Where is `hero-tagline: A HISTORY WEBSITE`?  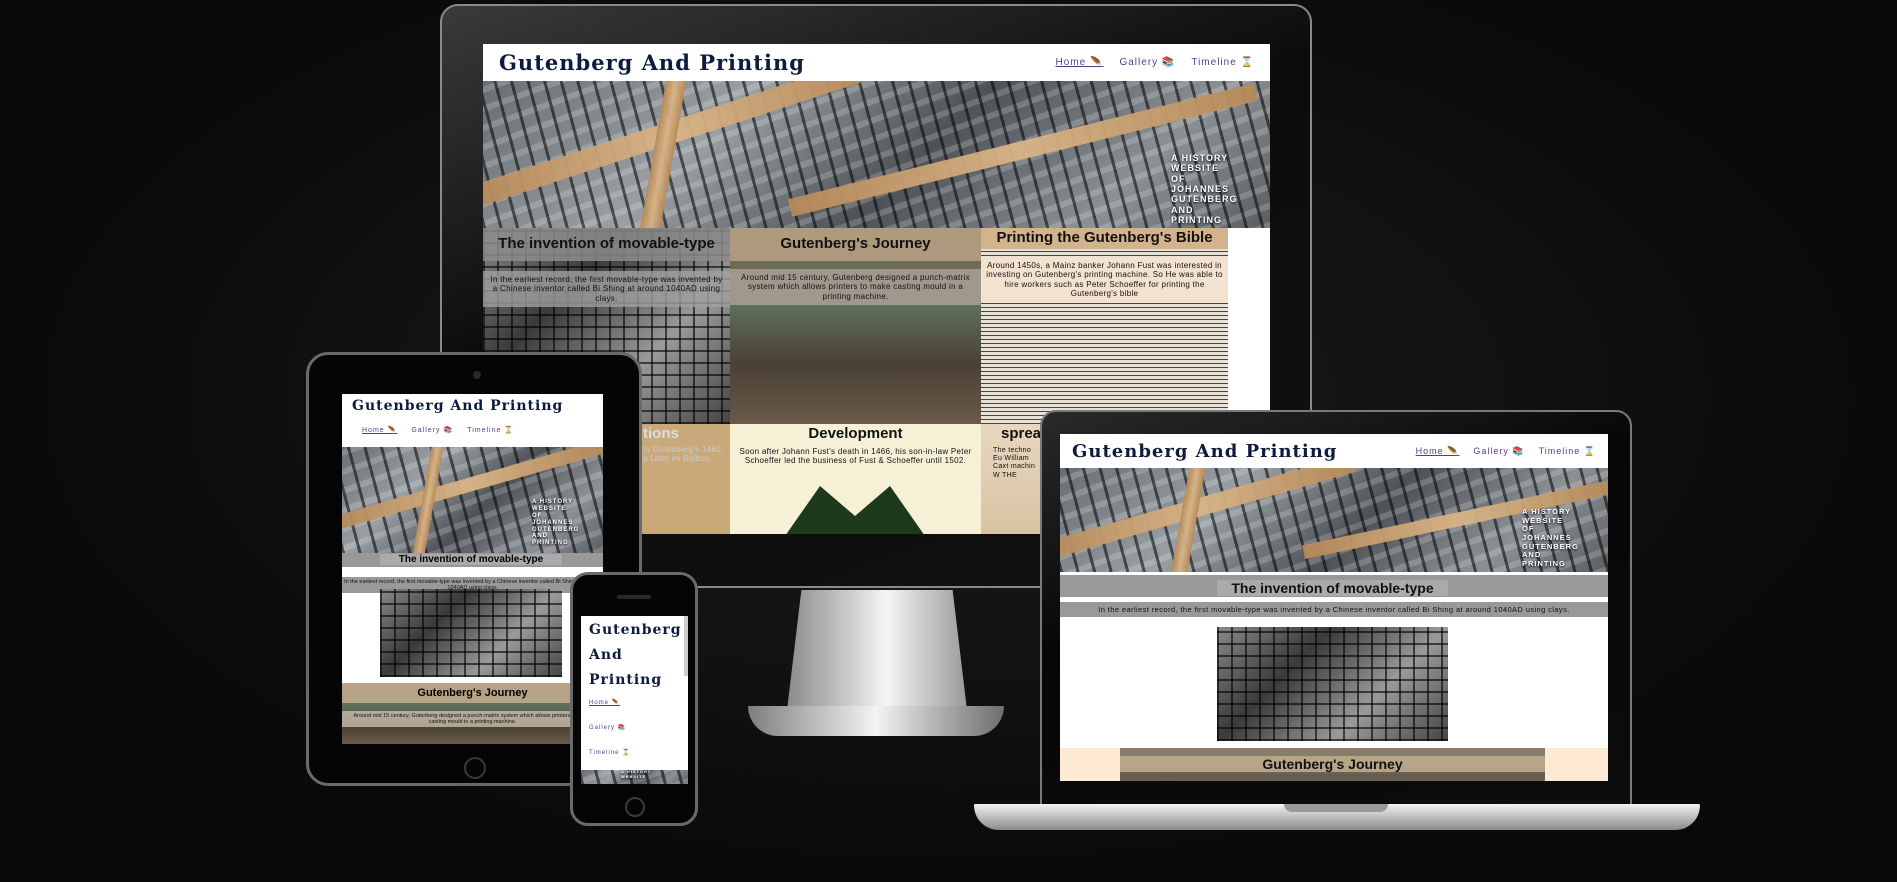
hero-tagline: A HISTORY WEBSITE is located at coordinates (636, 774).